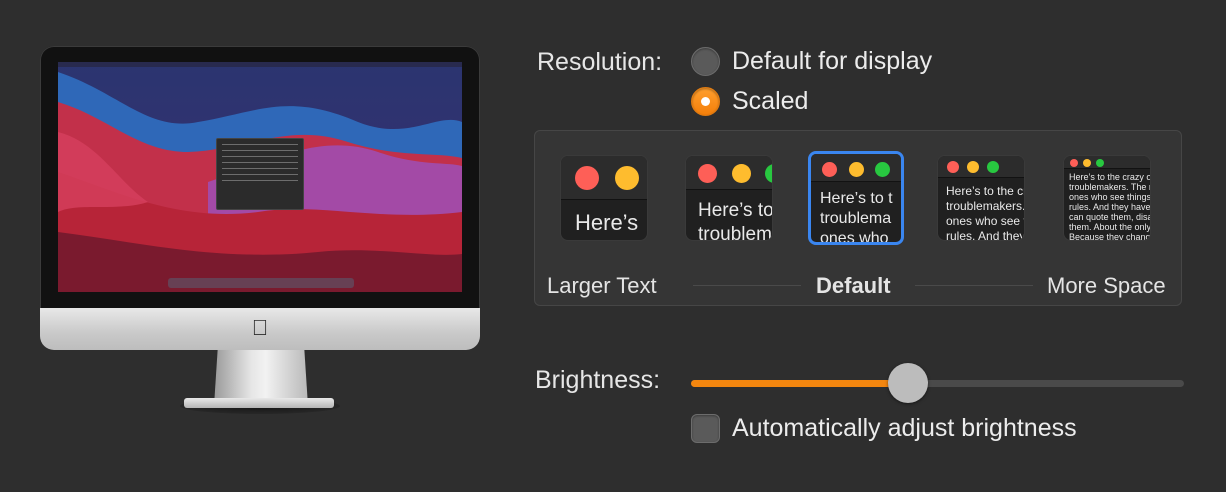 The width and height of the screenshot is (1226, 492). Describe the element at coordinates (985, 235) in the screenshot. I see `sample-text-line: rules. And they` at that location.